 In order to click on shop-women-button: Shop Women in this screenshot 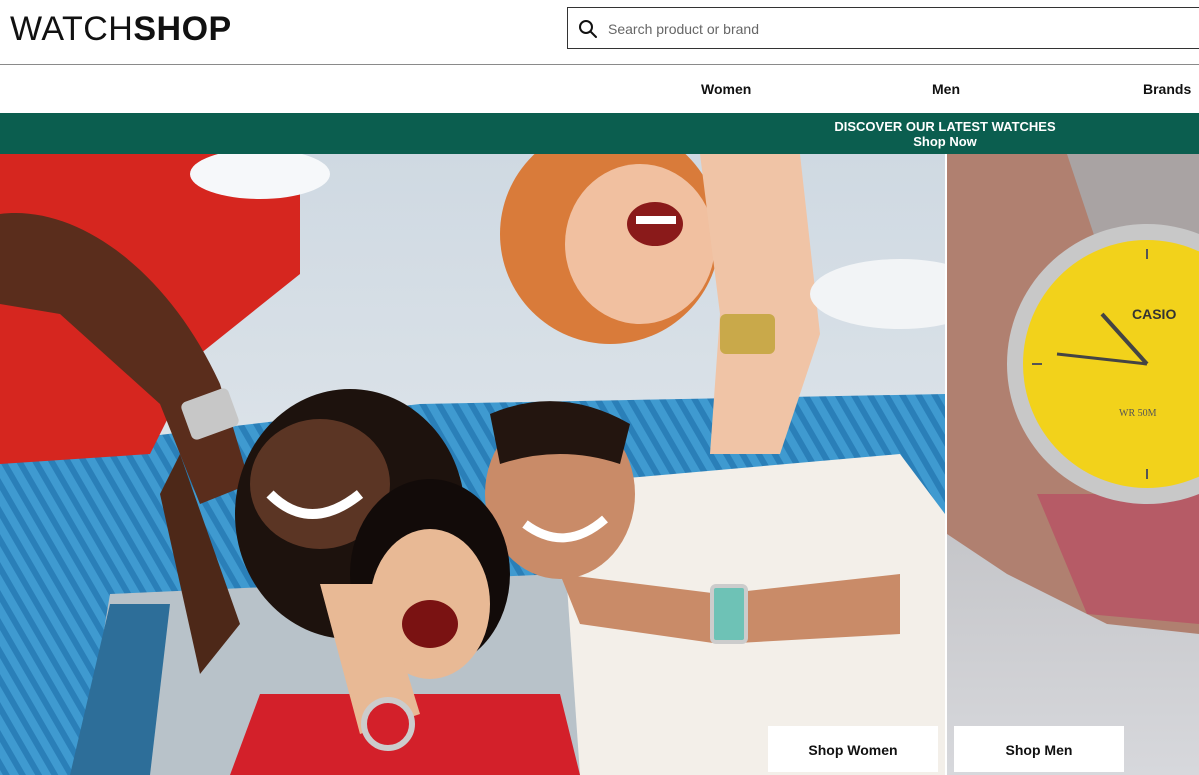, I will do `click(853, 749)`.